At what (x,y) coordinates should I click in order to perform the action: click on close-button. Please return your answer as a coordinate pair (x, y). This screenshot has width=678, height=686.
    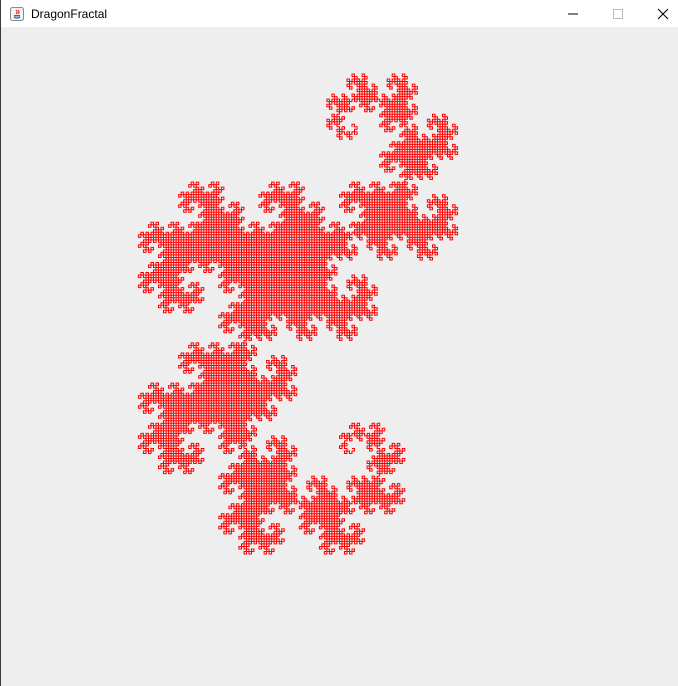
    Looking at the image, I should click on (659, 13).